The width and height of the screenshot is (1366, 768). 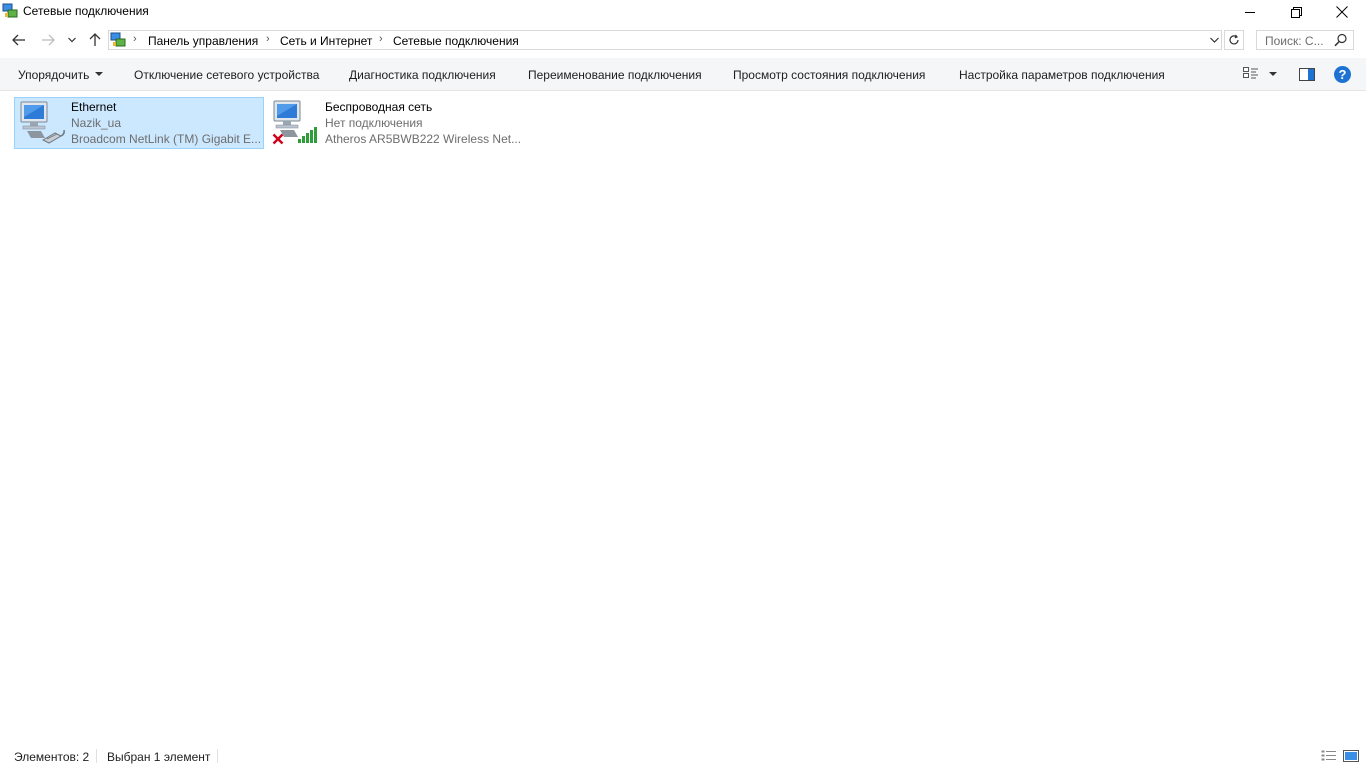 What do you see at coordinates (1329, 756) in the screenshot?
I see `details-view-icon` at bounding box center [1329, 756].